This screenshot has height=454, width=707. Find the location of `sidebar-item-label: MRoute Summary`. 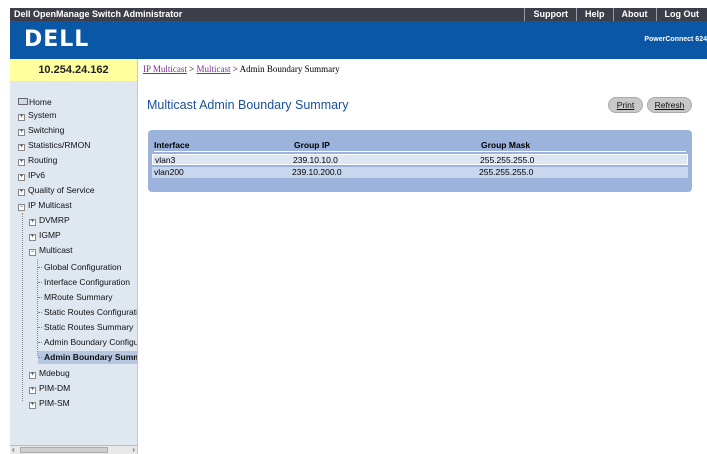

sidebar-item-label: MRoute Summary is located at coordinates (78, 297).